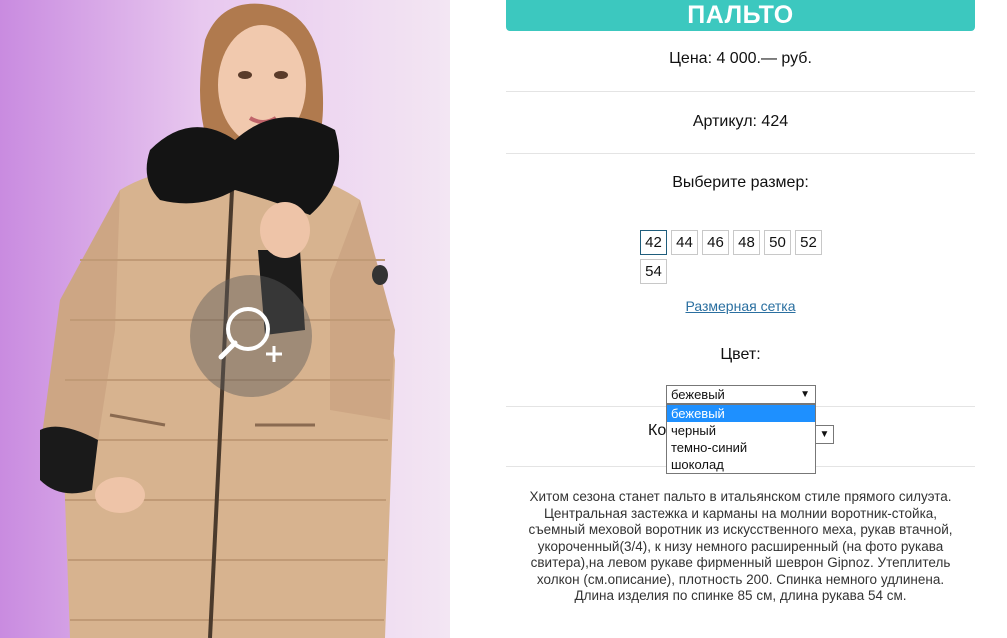 This screenshot has width=1007, height=638. I want to click on zoom-button, so click(251, 336).